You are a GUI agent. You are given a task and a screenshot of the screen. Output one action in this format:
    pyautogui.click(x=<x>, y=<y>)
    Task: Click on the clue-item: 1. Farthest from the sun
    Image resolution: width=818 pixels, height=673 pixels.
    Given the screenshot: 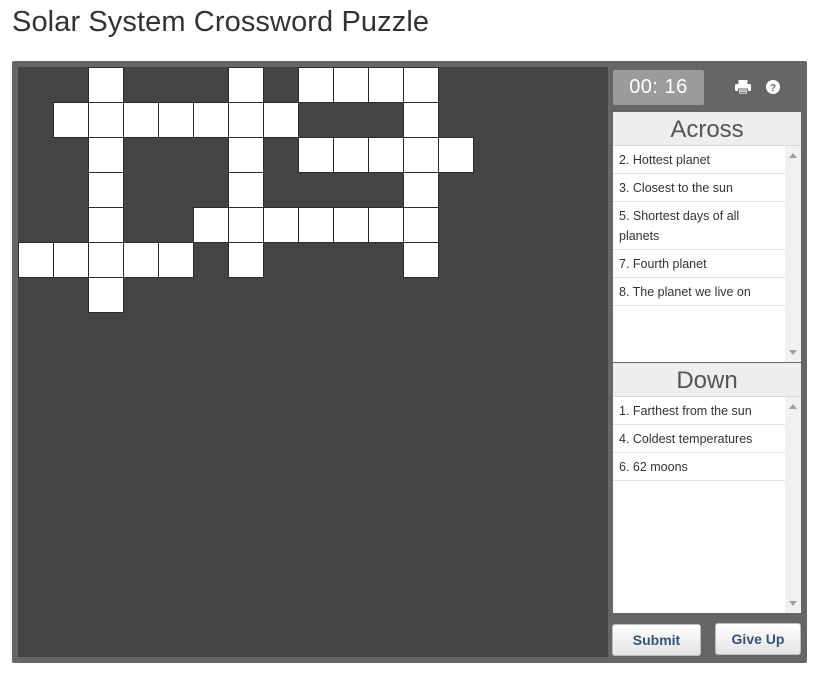 What is the action you would take?
    pyautogui.click(x=699, y=411)
    